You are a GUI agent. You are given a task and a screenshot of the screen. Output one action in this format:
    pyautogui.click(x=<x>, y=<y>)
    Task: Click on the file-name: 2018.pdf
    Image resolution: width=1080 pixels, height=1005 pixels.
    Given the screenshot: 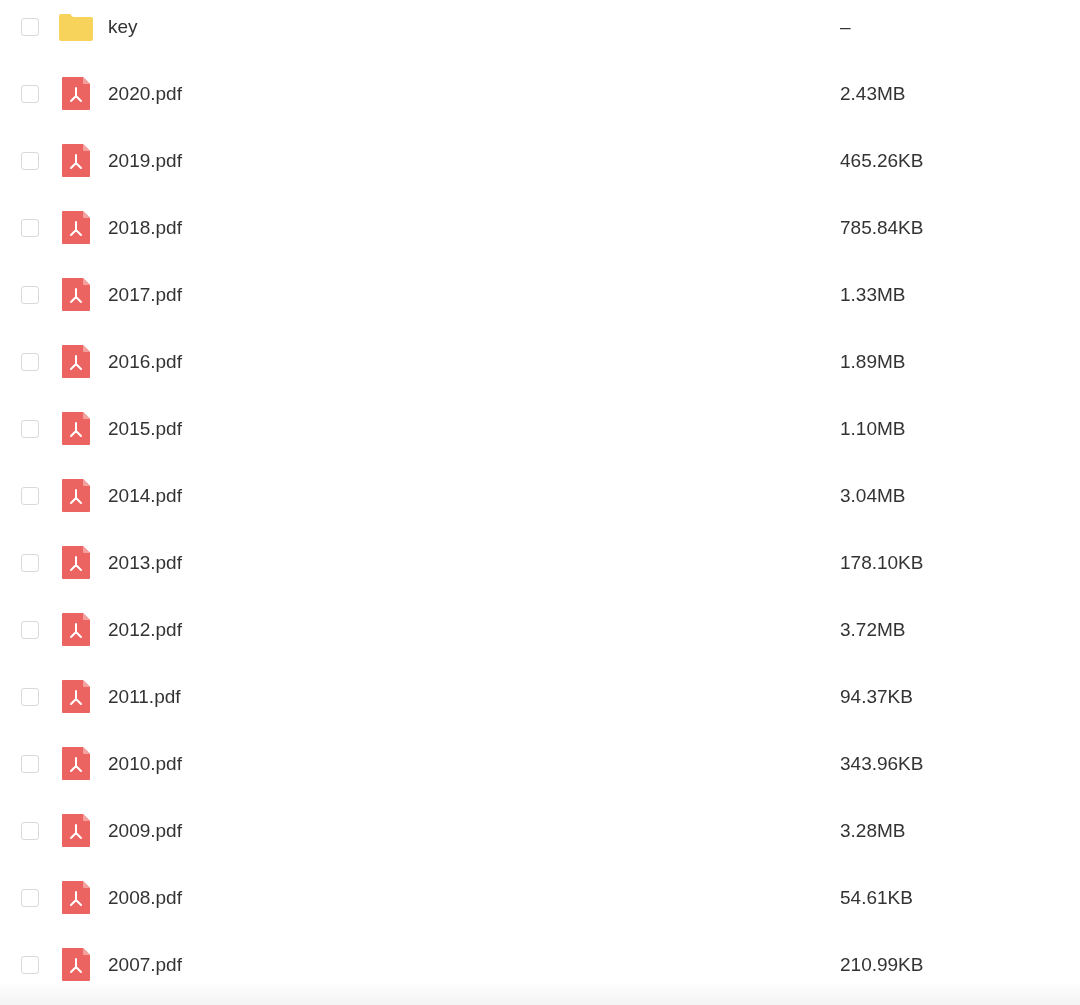 What is the action you would take?
    pyautogui.click(x=458, y=227)
    